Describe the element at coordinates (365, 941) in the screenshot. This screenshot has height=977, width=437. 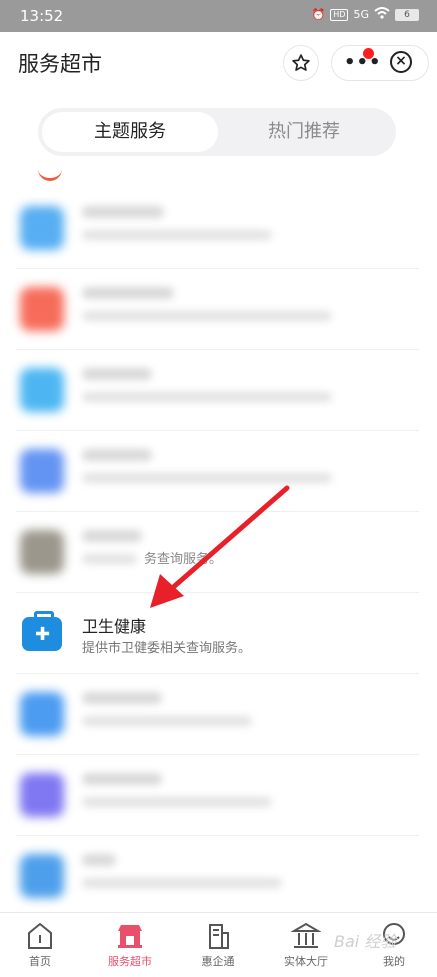
I see `watermark: Bai 经验` at that location.